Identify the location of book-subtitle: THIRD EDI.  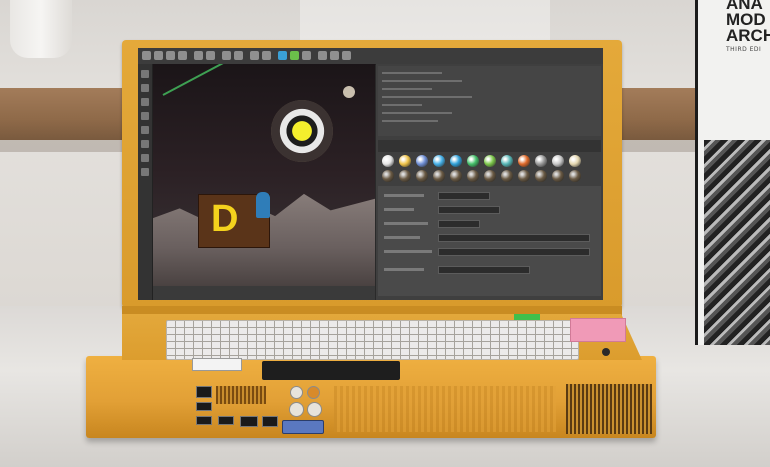
(744, 49).